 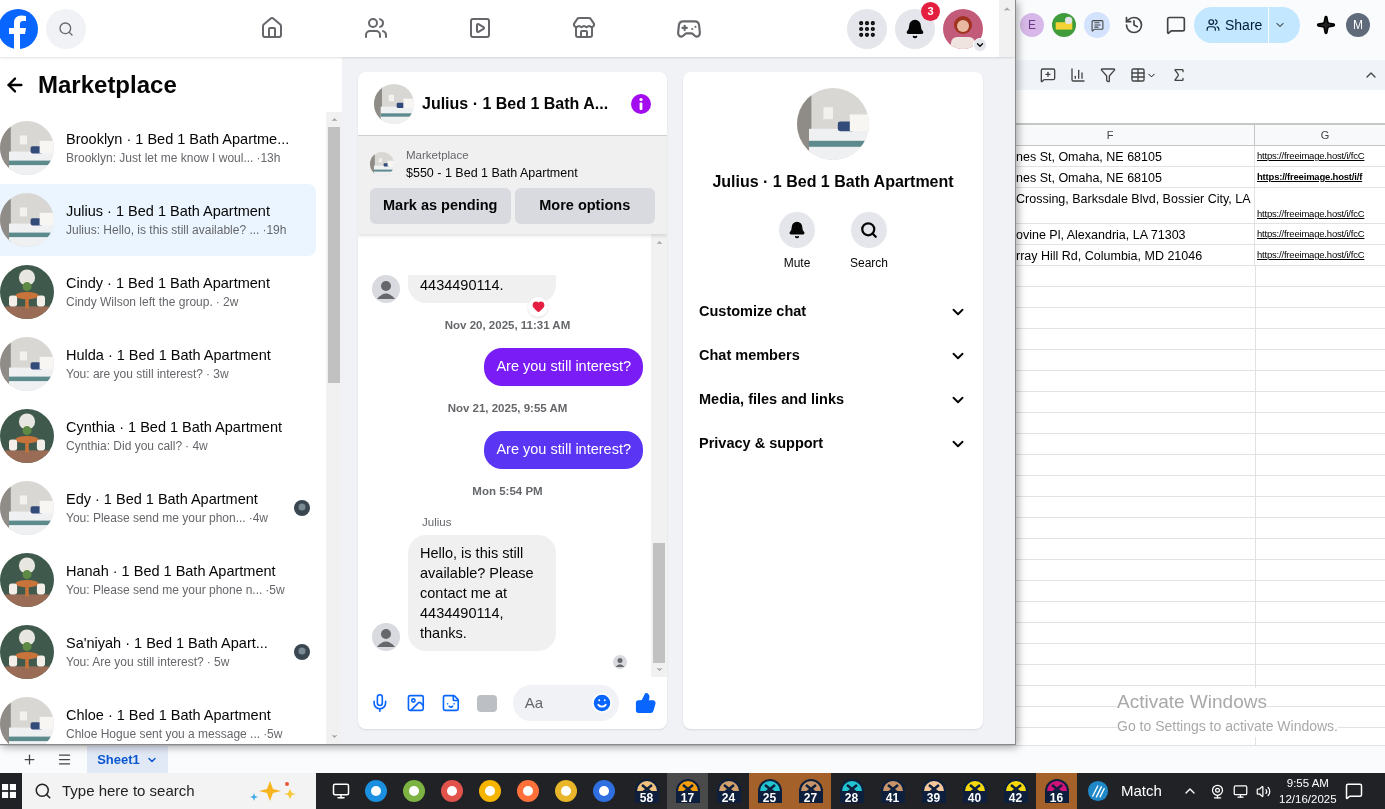 What do you see at coordinates (127, 759) in the screenshot?
I see `sheet-tab: Sheet1` at bounding box center [127, 759].